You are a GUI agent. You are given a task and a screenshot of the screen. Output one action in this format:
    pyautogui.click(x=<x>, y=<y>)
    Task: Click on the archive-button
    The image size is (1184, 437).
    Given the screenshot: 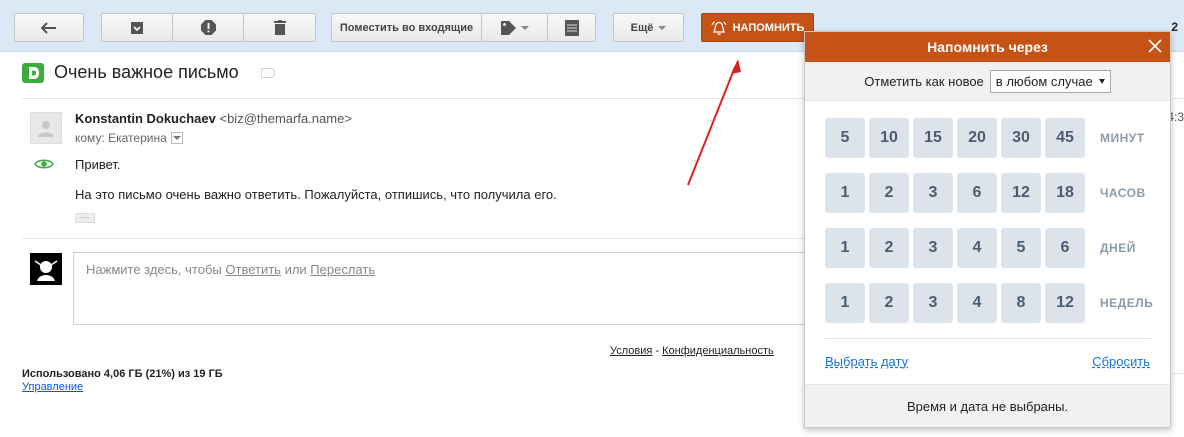 What is the action you would take?
    pyautogui.click(x=137, y=27)
    